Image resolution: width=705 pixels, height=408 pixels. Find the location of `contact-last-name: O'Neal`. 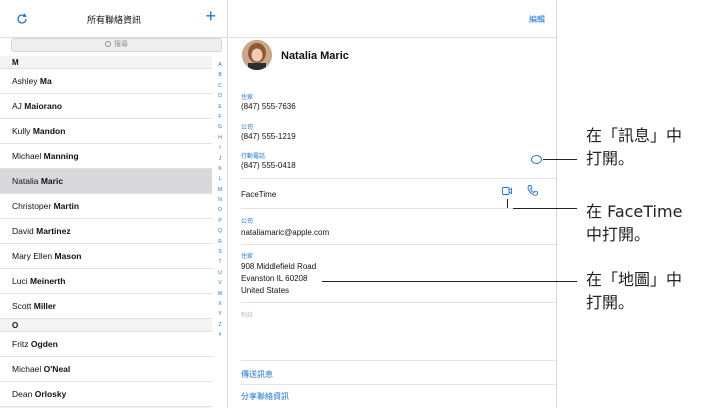

contact-last-name: O'Neal is located at coordinates (57, 369).